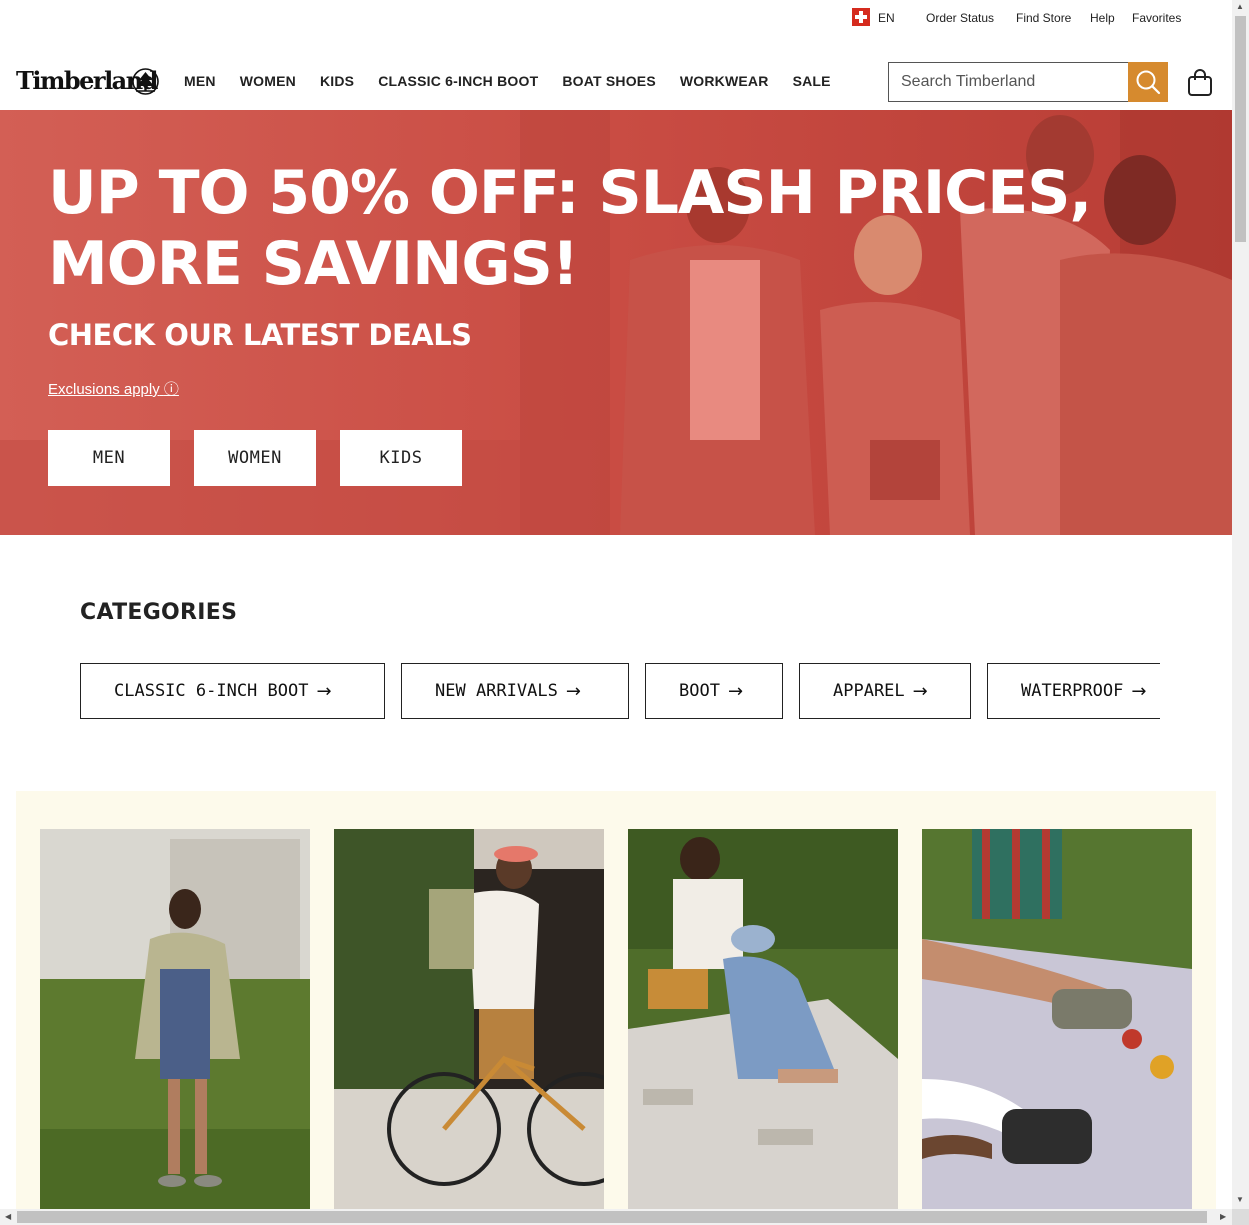  I want to click on couple-picnic-image, so click(763, 1019).